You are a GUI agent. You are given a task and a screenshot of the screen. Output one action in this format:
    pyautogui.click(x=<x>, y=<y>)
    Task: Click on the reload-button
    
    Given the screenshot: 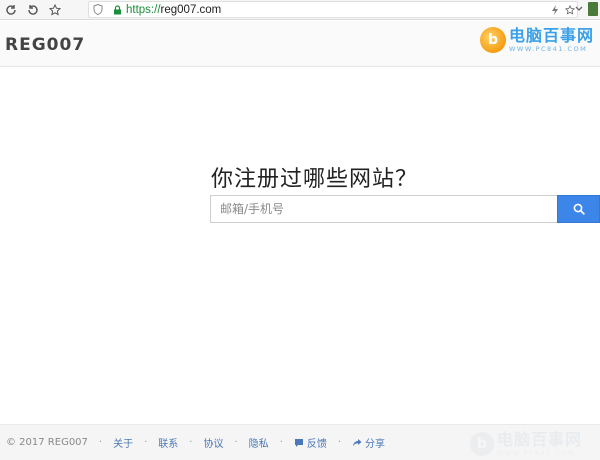 What is the action you would take?
    pyautogui.click(x=11, y=10)
    